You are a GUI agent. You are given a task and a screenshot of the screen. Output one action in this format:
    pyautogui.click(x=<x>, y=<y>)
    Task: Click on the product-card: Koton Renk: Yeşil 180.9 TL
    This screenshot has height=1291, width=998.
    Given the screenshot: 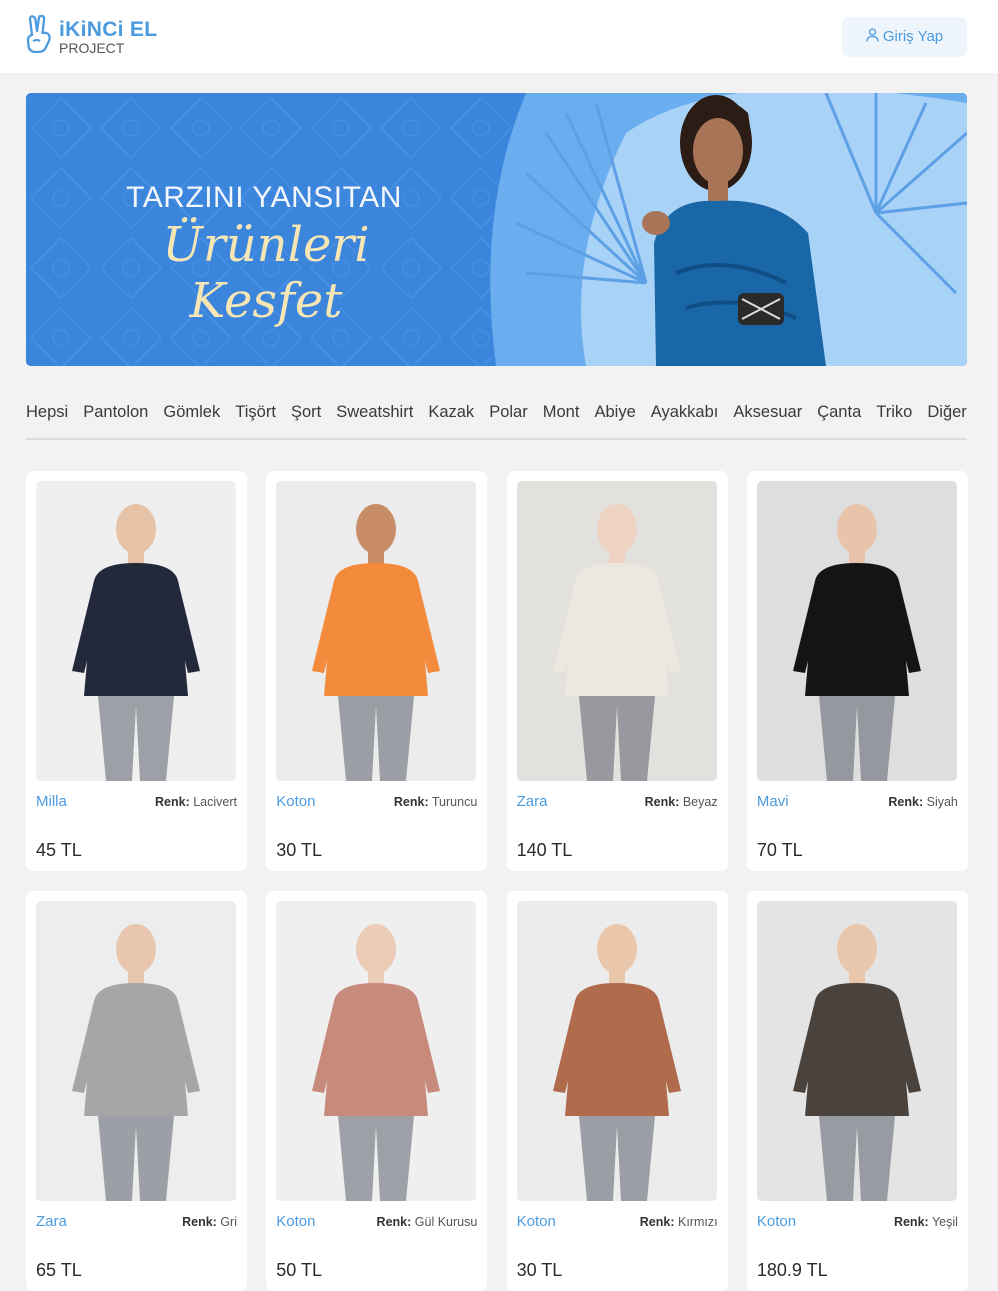 What is the action you would take?
    pyautogui.click(x=857, y=1091)
    